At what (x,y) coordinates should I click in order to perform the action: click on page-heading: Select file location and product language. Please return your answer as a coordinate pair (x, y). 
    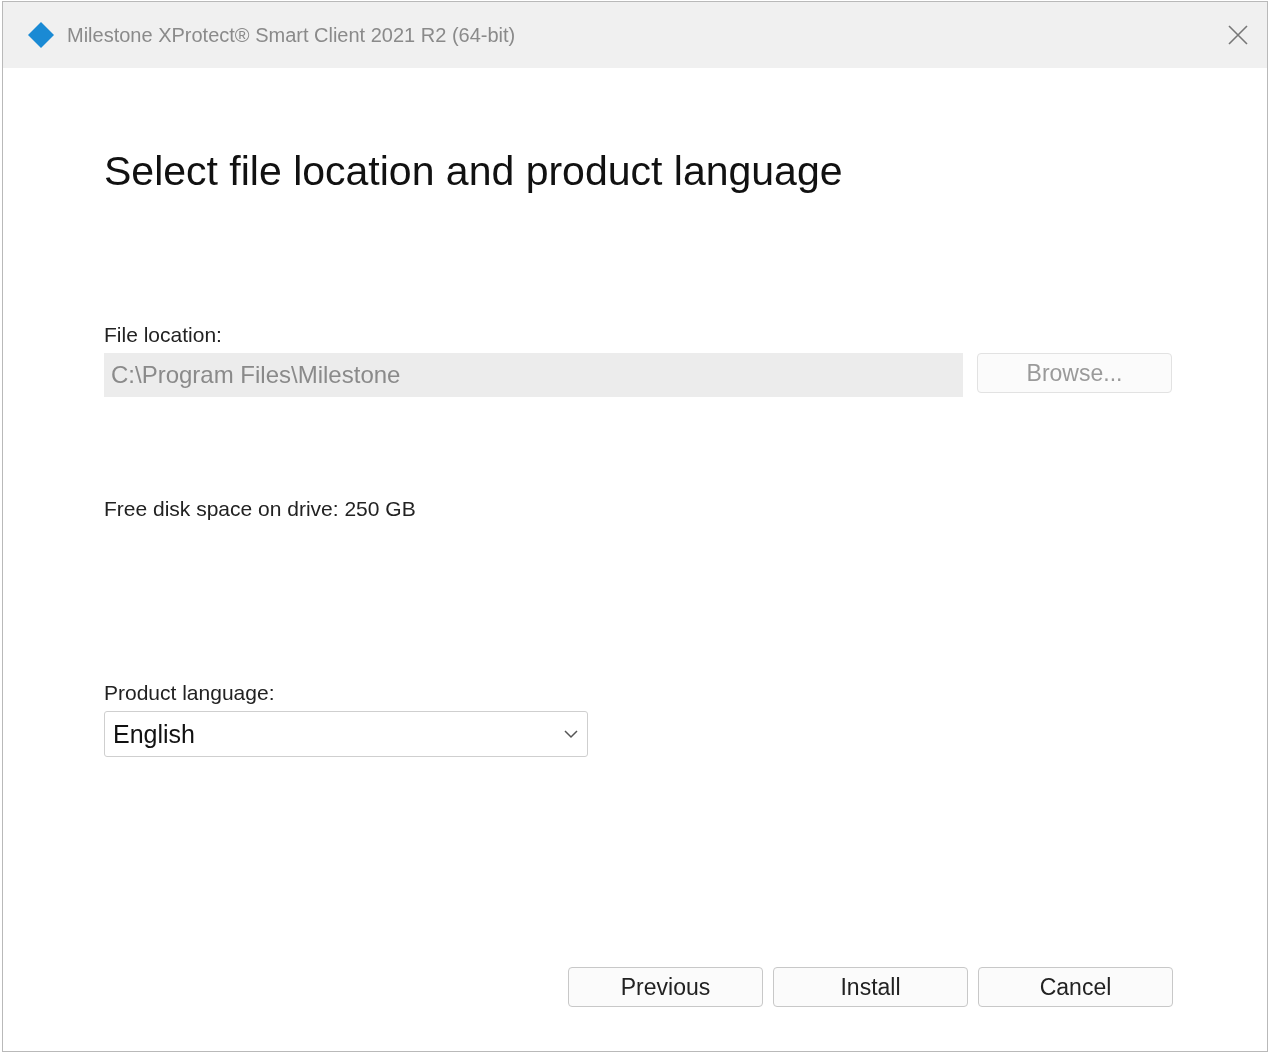
    Looking at the image, I should click on (474, 171).